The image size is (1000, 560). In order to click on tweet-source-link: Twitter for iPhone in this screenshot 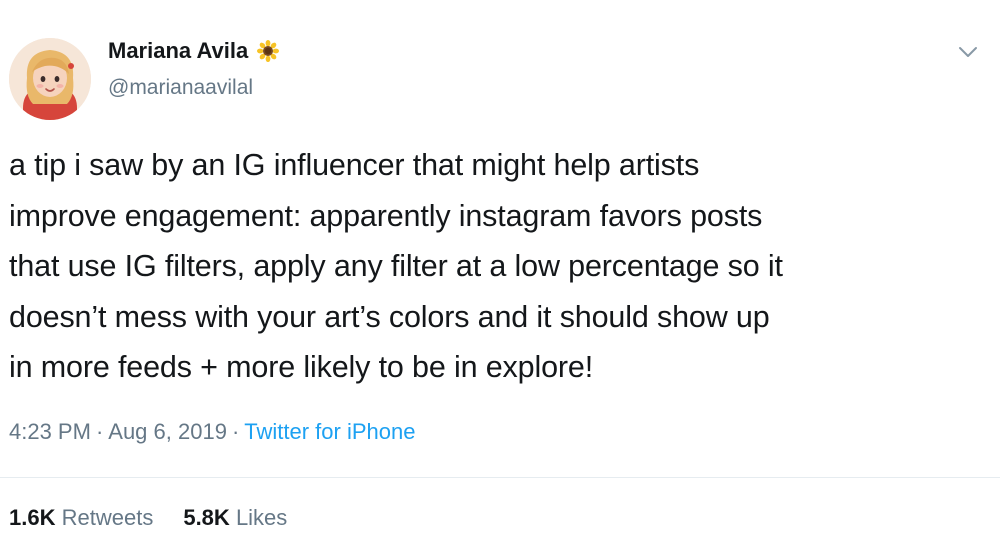, I will do `click(329, 431)`.